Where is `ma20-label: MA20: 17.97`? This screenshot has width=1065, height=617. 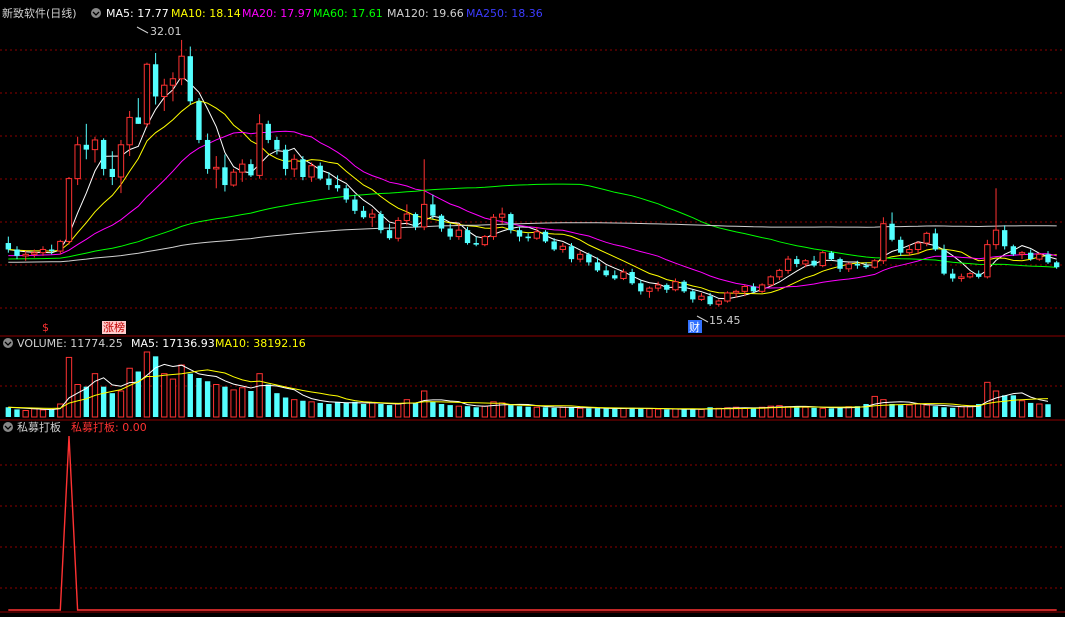
ma20-label: MA20: 17.97 is located at coordinates (277, 13).